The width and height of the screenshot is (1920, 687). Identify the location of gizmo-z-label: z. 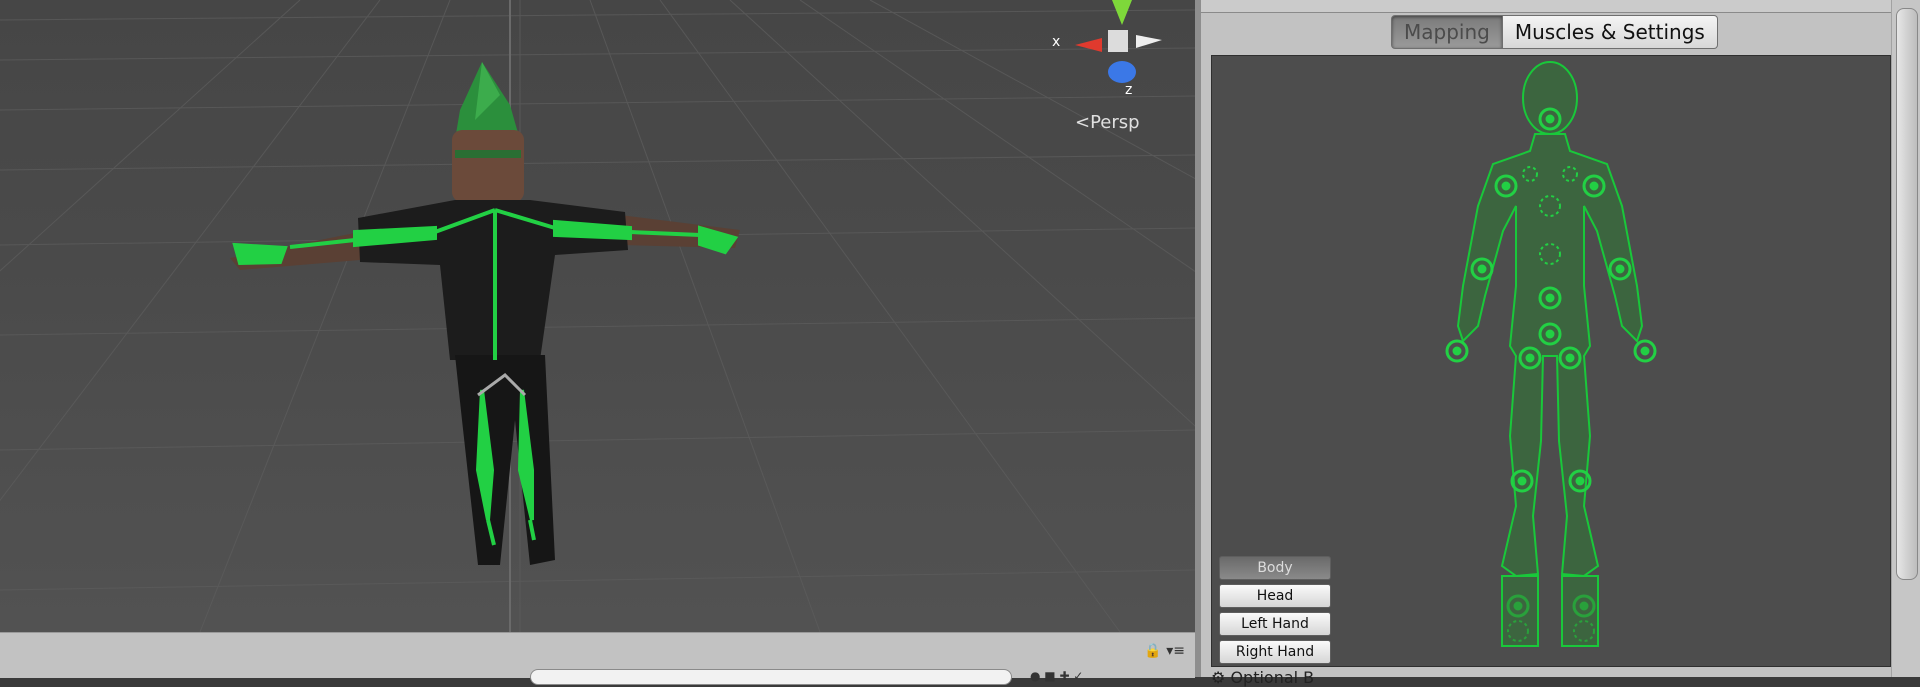
(1129, 90).